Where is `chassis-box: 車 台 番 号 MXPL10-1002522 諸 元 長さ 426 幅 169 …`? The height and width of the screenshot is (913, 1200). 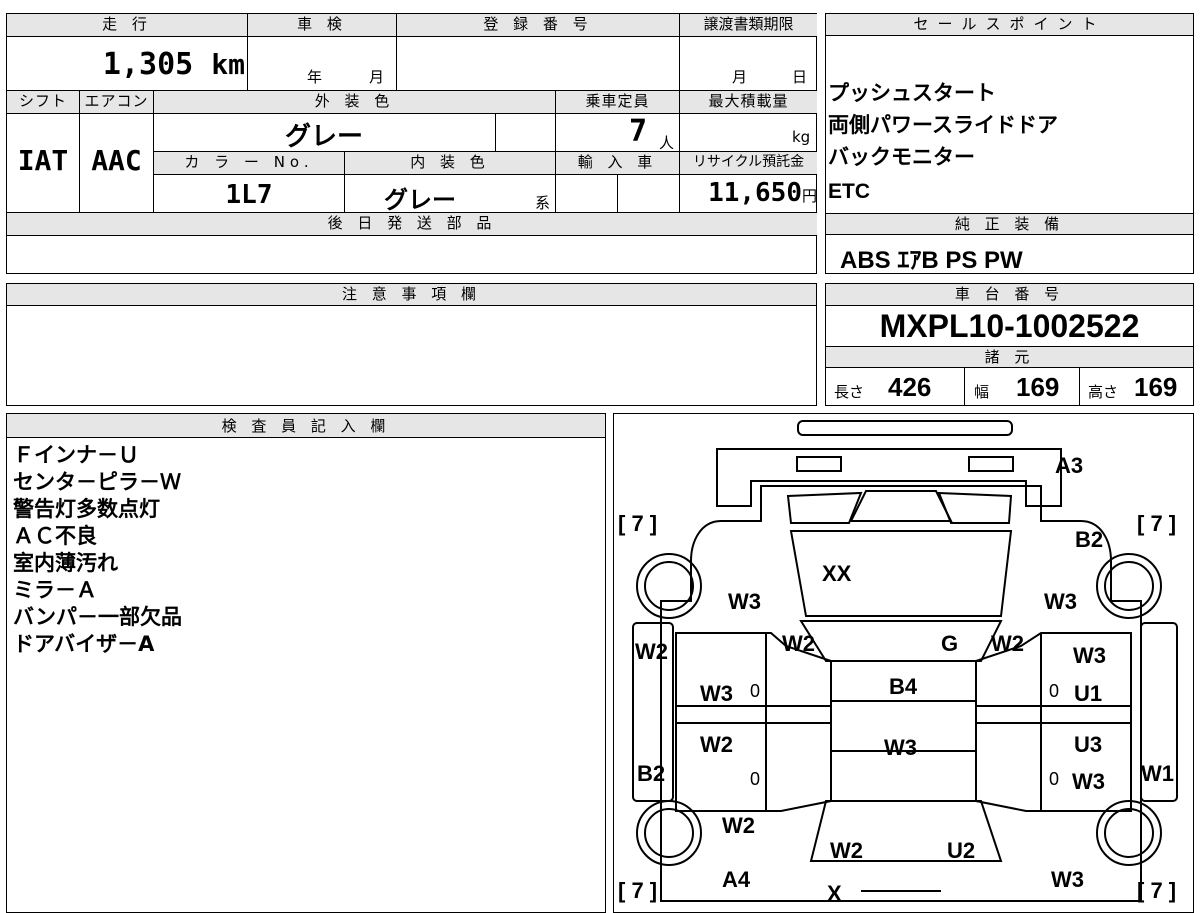
chassis-box: 車 台 番 号 MXPL10-1002522 諸 元 長さ 426 幅 169 … is located at coordinates (1009, 344).